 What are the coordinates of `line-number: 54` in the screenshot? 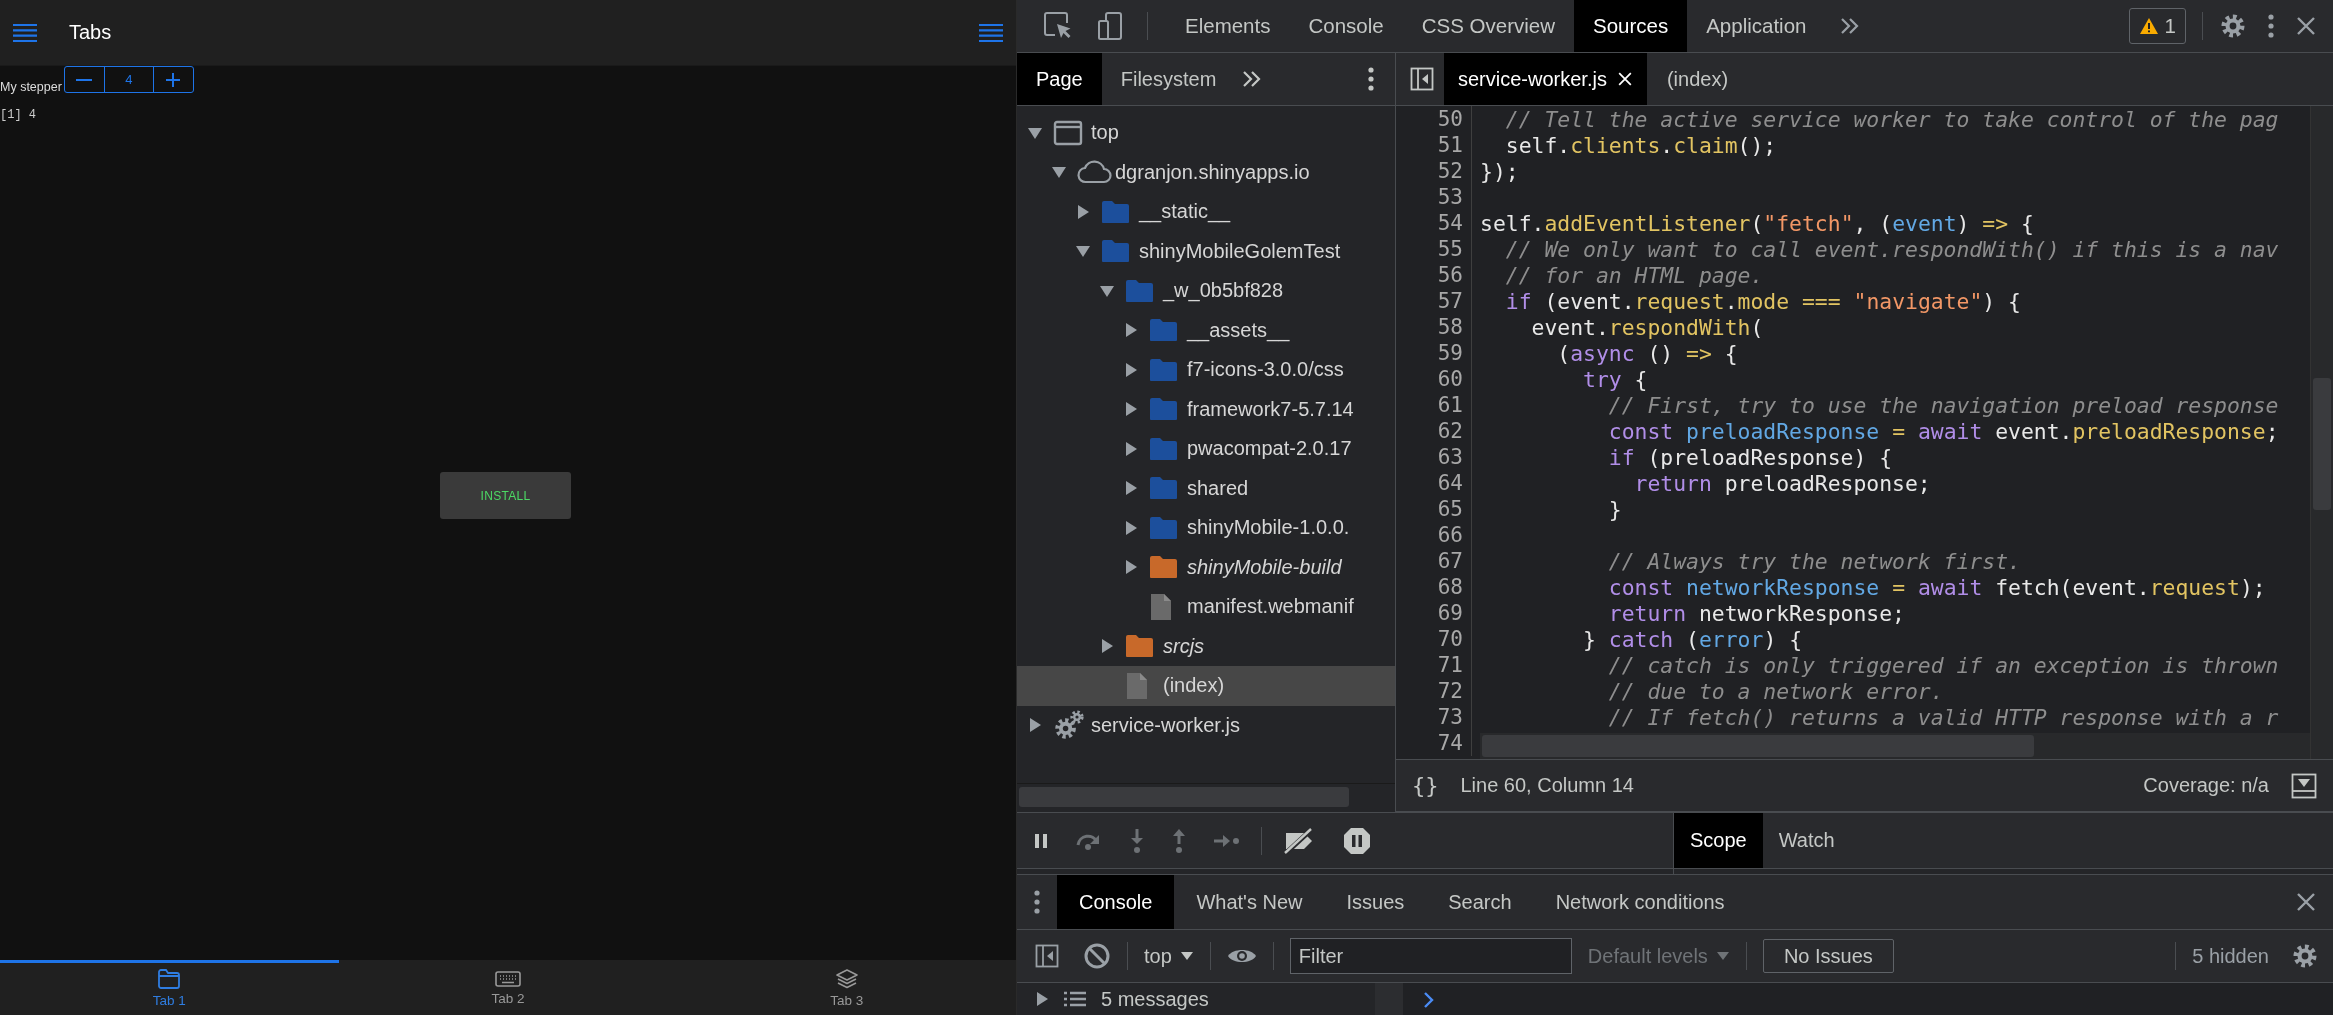 It's located at (1434, 223).